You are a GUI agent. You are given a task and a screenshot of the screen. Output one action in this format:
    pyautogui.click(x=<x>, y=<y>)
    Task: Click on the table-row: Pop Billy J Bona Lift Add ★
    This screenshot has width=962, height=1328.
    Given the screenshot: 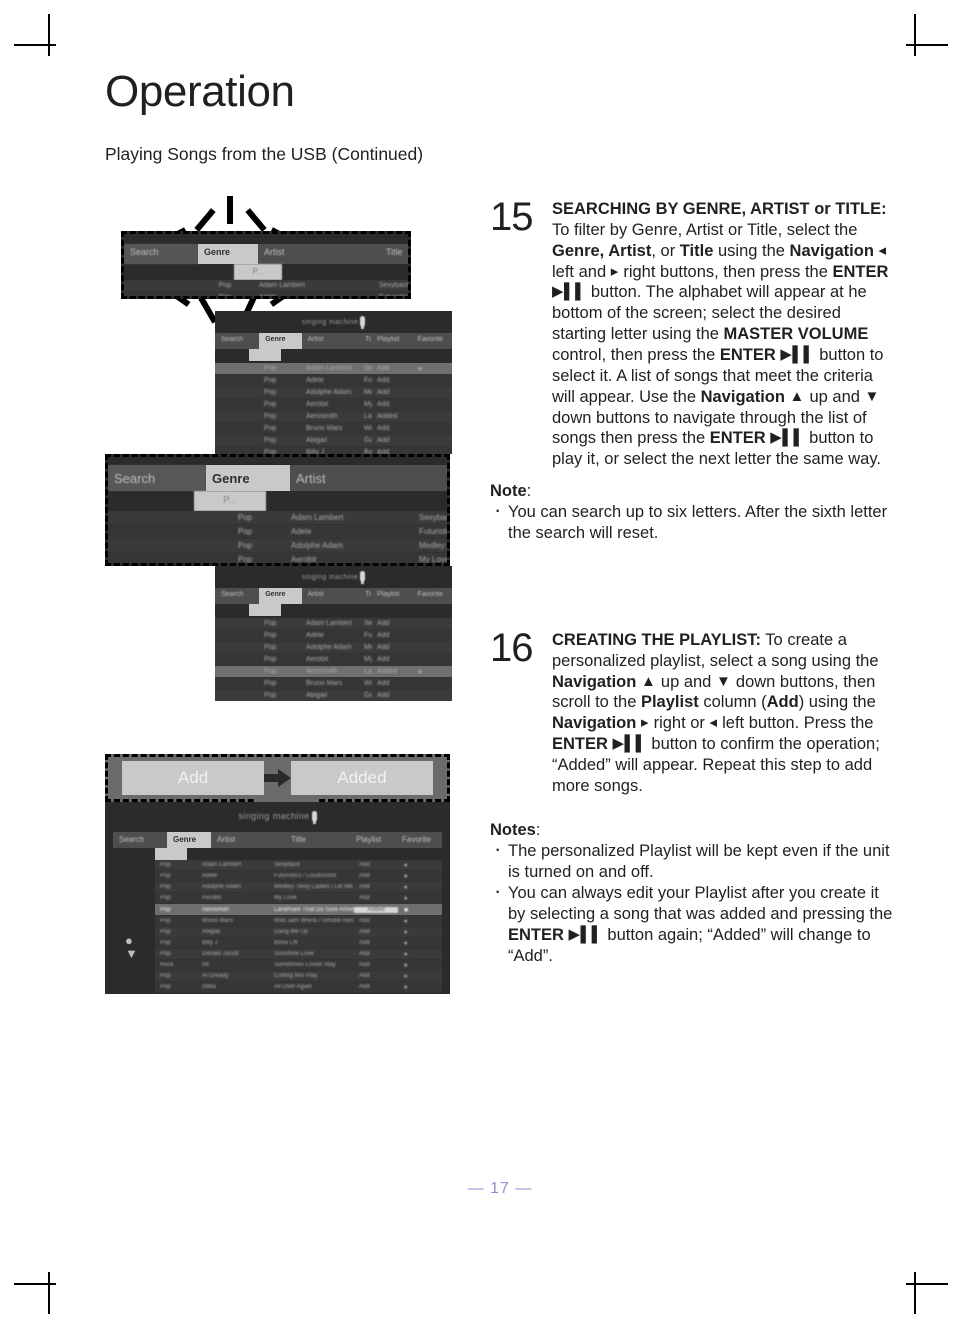 What is the action you would take?
    pyautogui.click(x=298, y=943)
    